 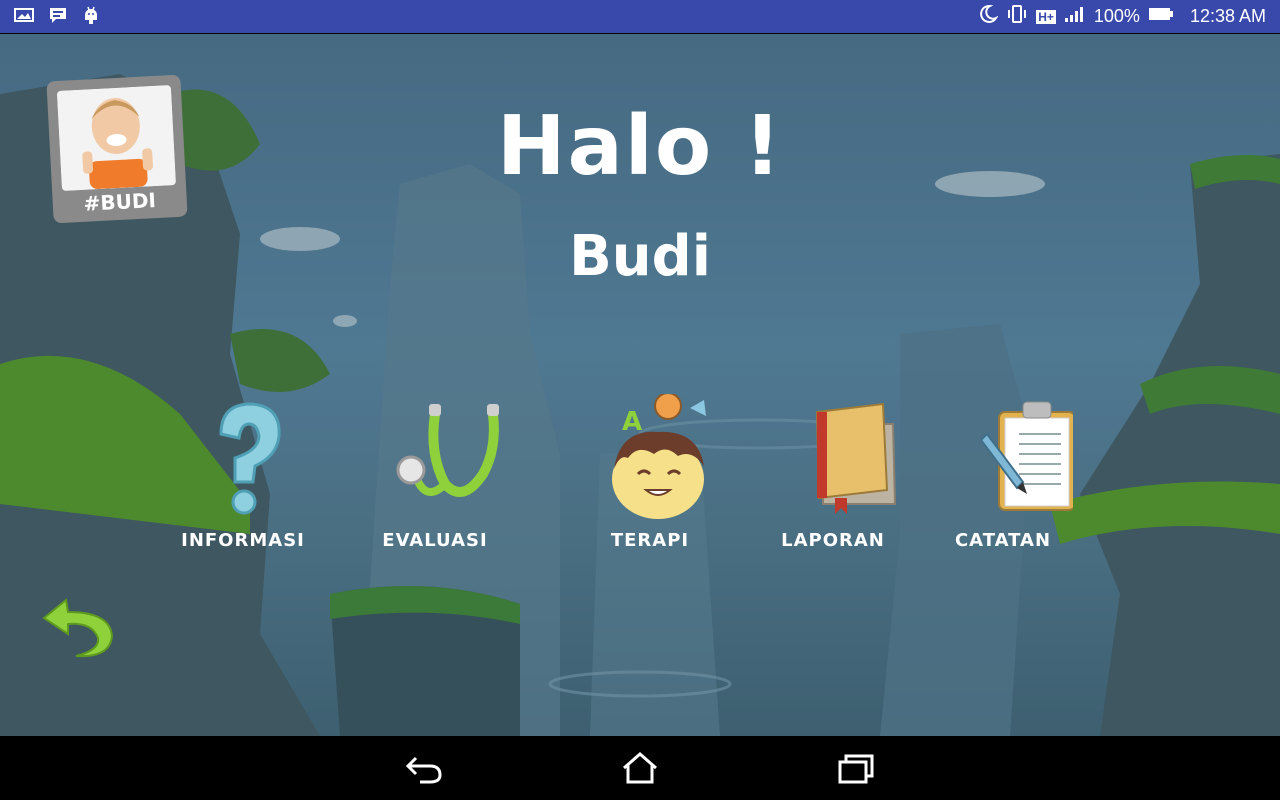 What do you see at coordinates (243, 540) in the screenshot?
I see `menu-informasi-label: INFORMASI` at bounding box center [243, 540].